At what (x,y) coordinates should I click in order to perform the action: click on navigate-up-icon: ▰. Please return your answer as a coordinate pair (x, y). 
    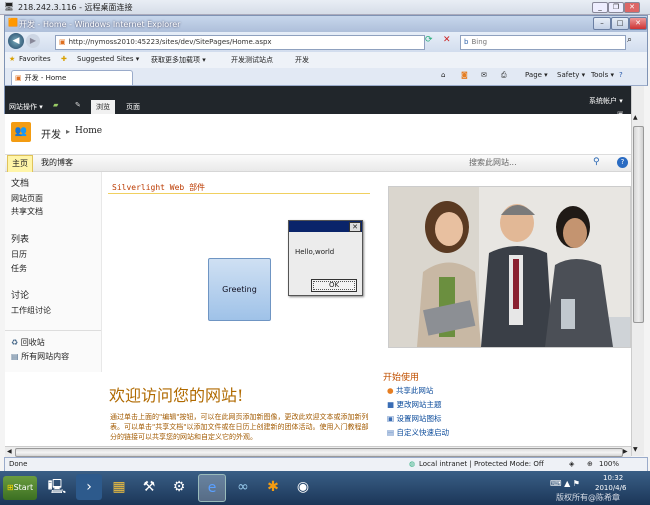
    Looking at the image, I should click on (55, 105).